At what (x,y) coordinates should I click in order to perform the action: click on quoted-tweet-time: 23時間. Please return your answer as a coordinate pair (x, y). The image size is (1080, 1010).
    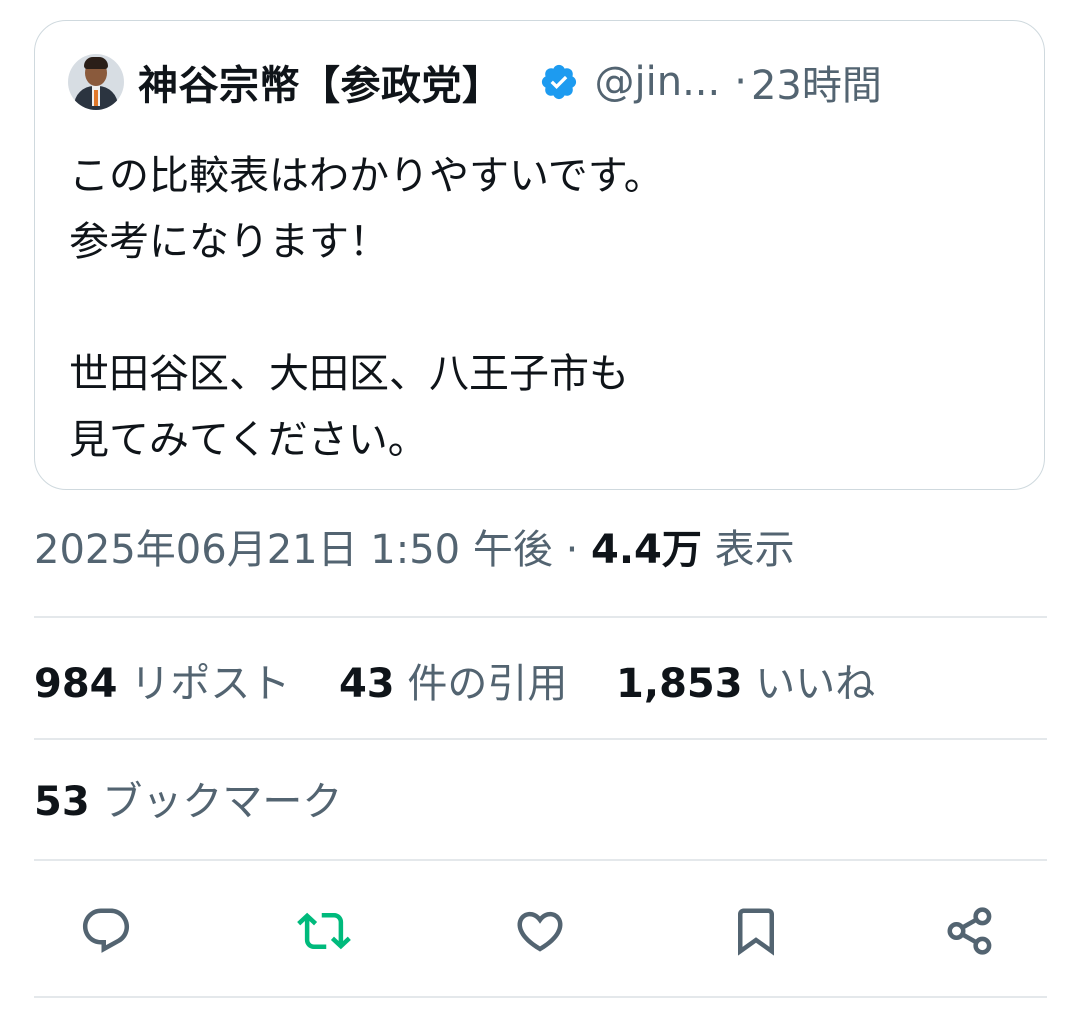
    Looking at the image, I should click on (816, 82).